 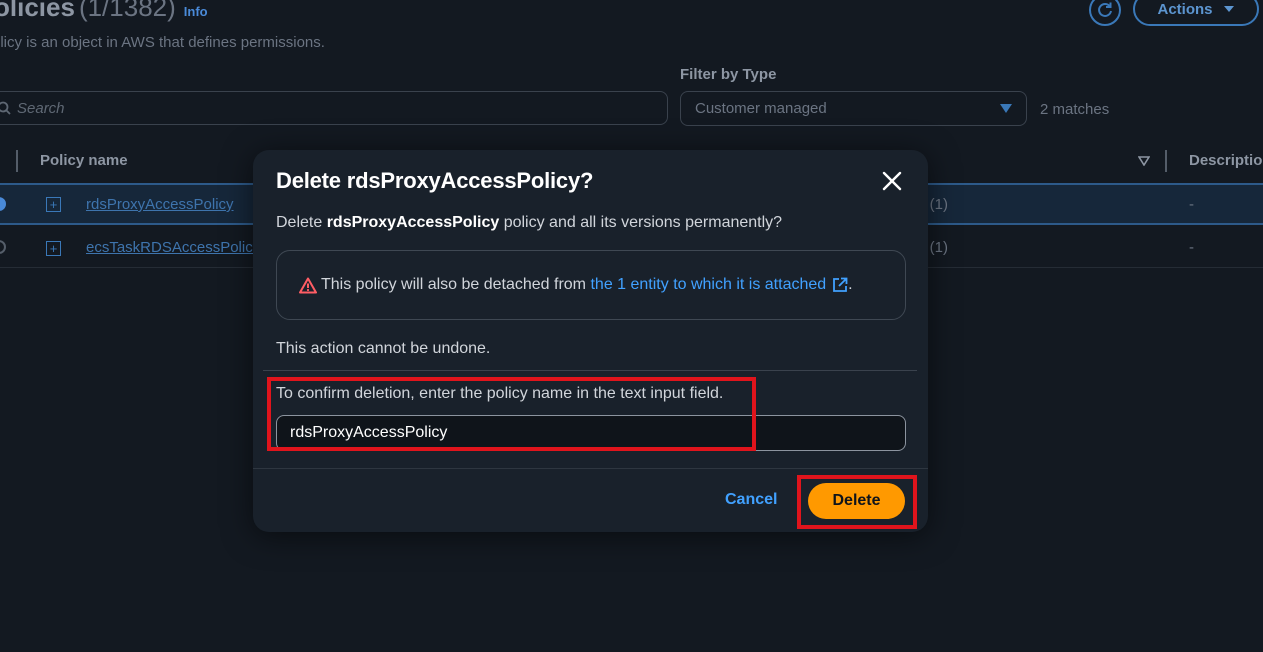 What do you see at coordinates (41, 108) in the screenshot?
I see `search-placeholder: Search` at bounding box center [41, 108].